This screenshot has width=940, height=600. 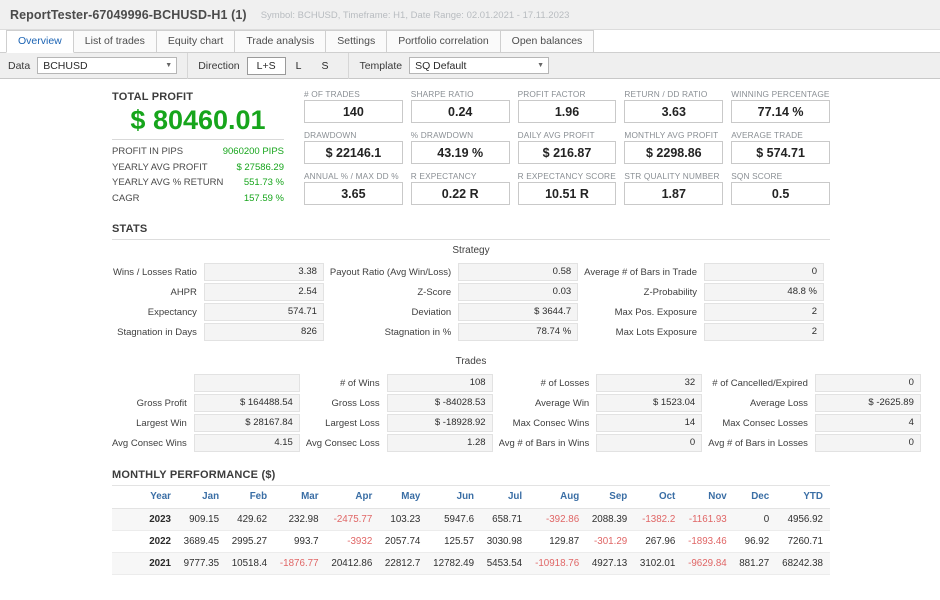 I want to click on kpi-card: RETURN / DD RATIO 3.63, so click(x=674, y=107).